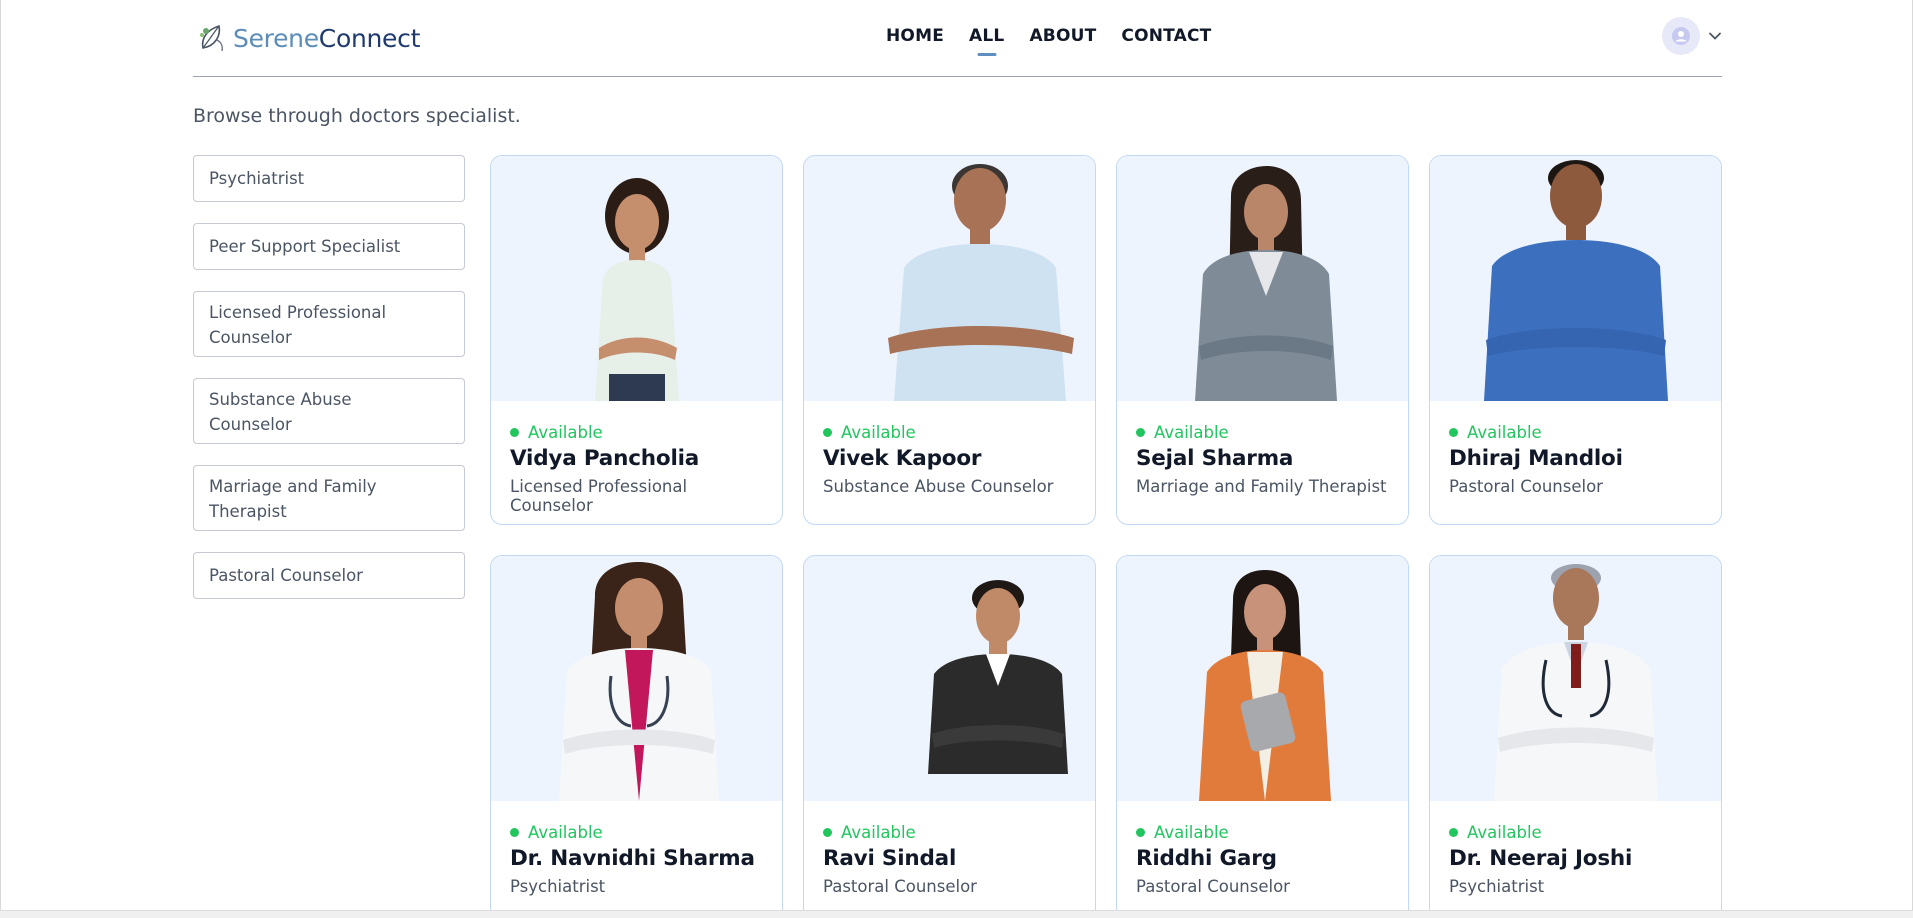 This screenshot has width=1913, height=918. Describe the element at coordinates (329, 324) in the screenshot. I see `filter-licensed-professional-counselor: Licensed Professional Counselor` at that location.